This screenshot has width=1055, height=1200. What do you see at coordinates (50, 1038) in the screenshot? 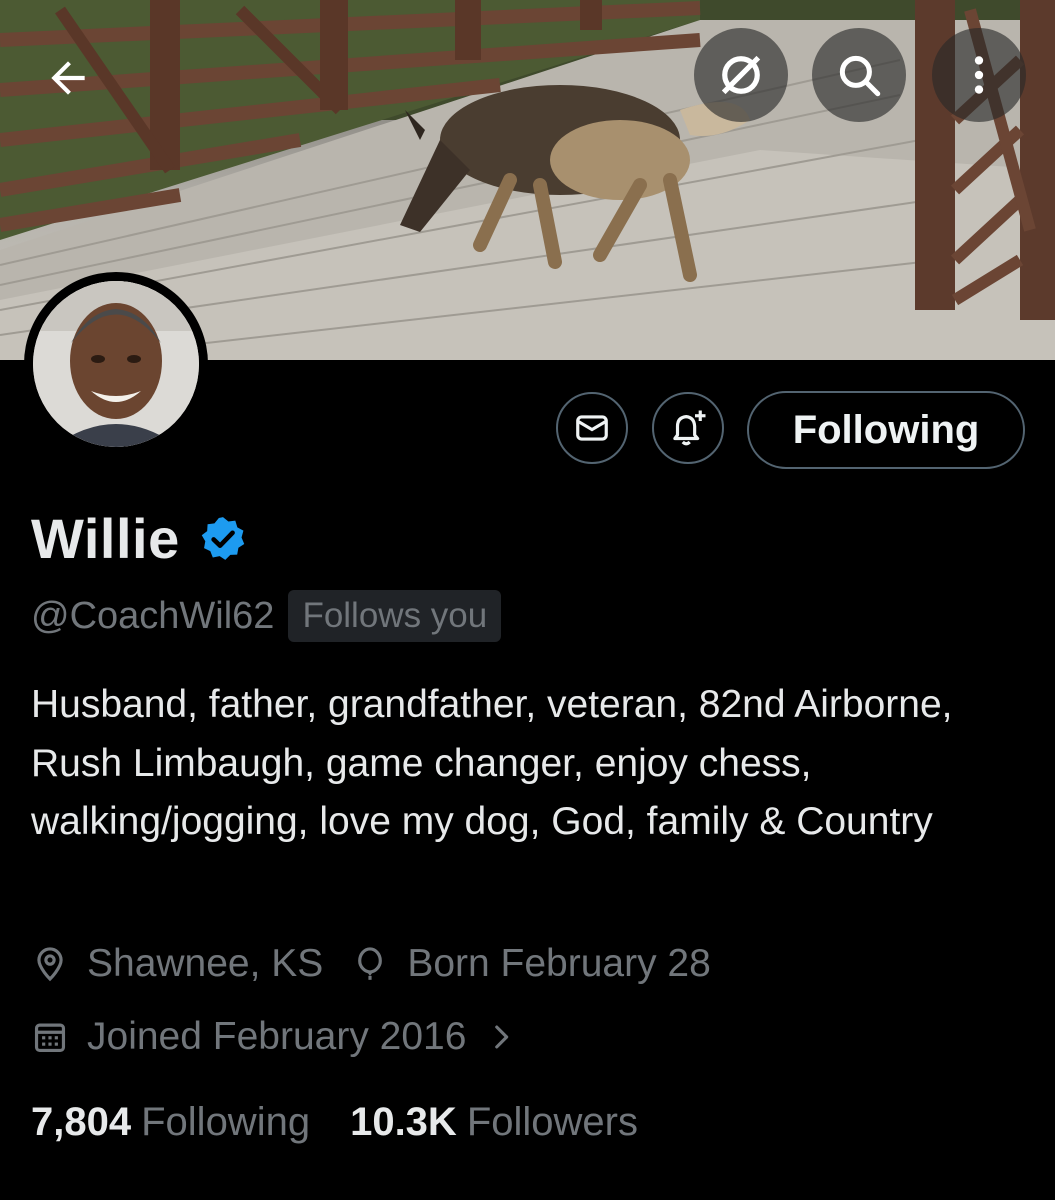
I see `calendar-icon` at bounding box center [50, 1038].